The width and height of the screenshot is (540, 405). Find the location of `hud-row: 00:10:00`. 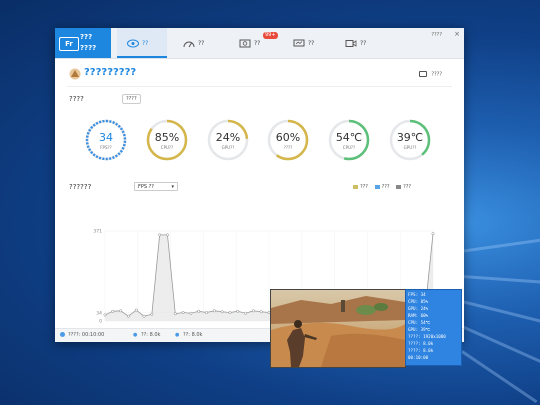

hud-row: 00:10:00 is located at coordinates (418, 357).